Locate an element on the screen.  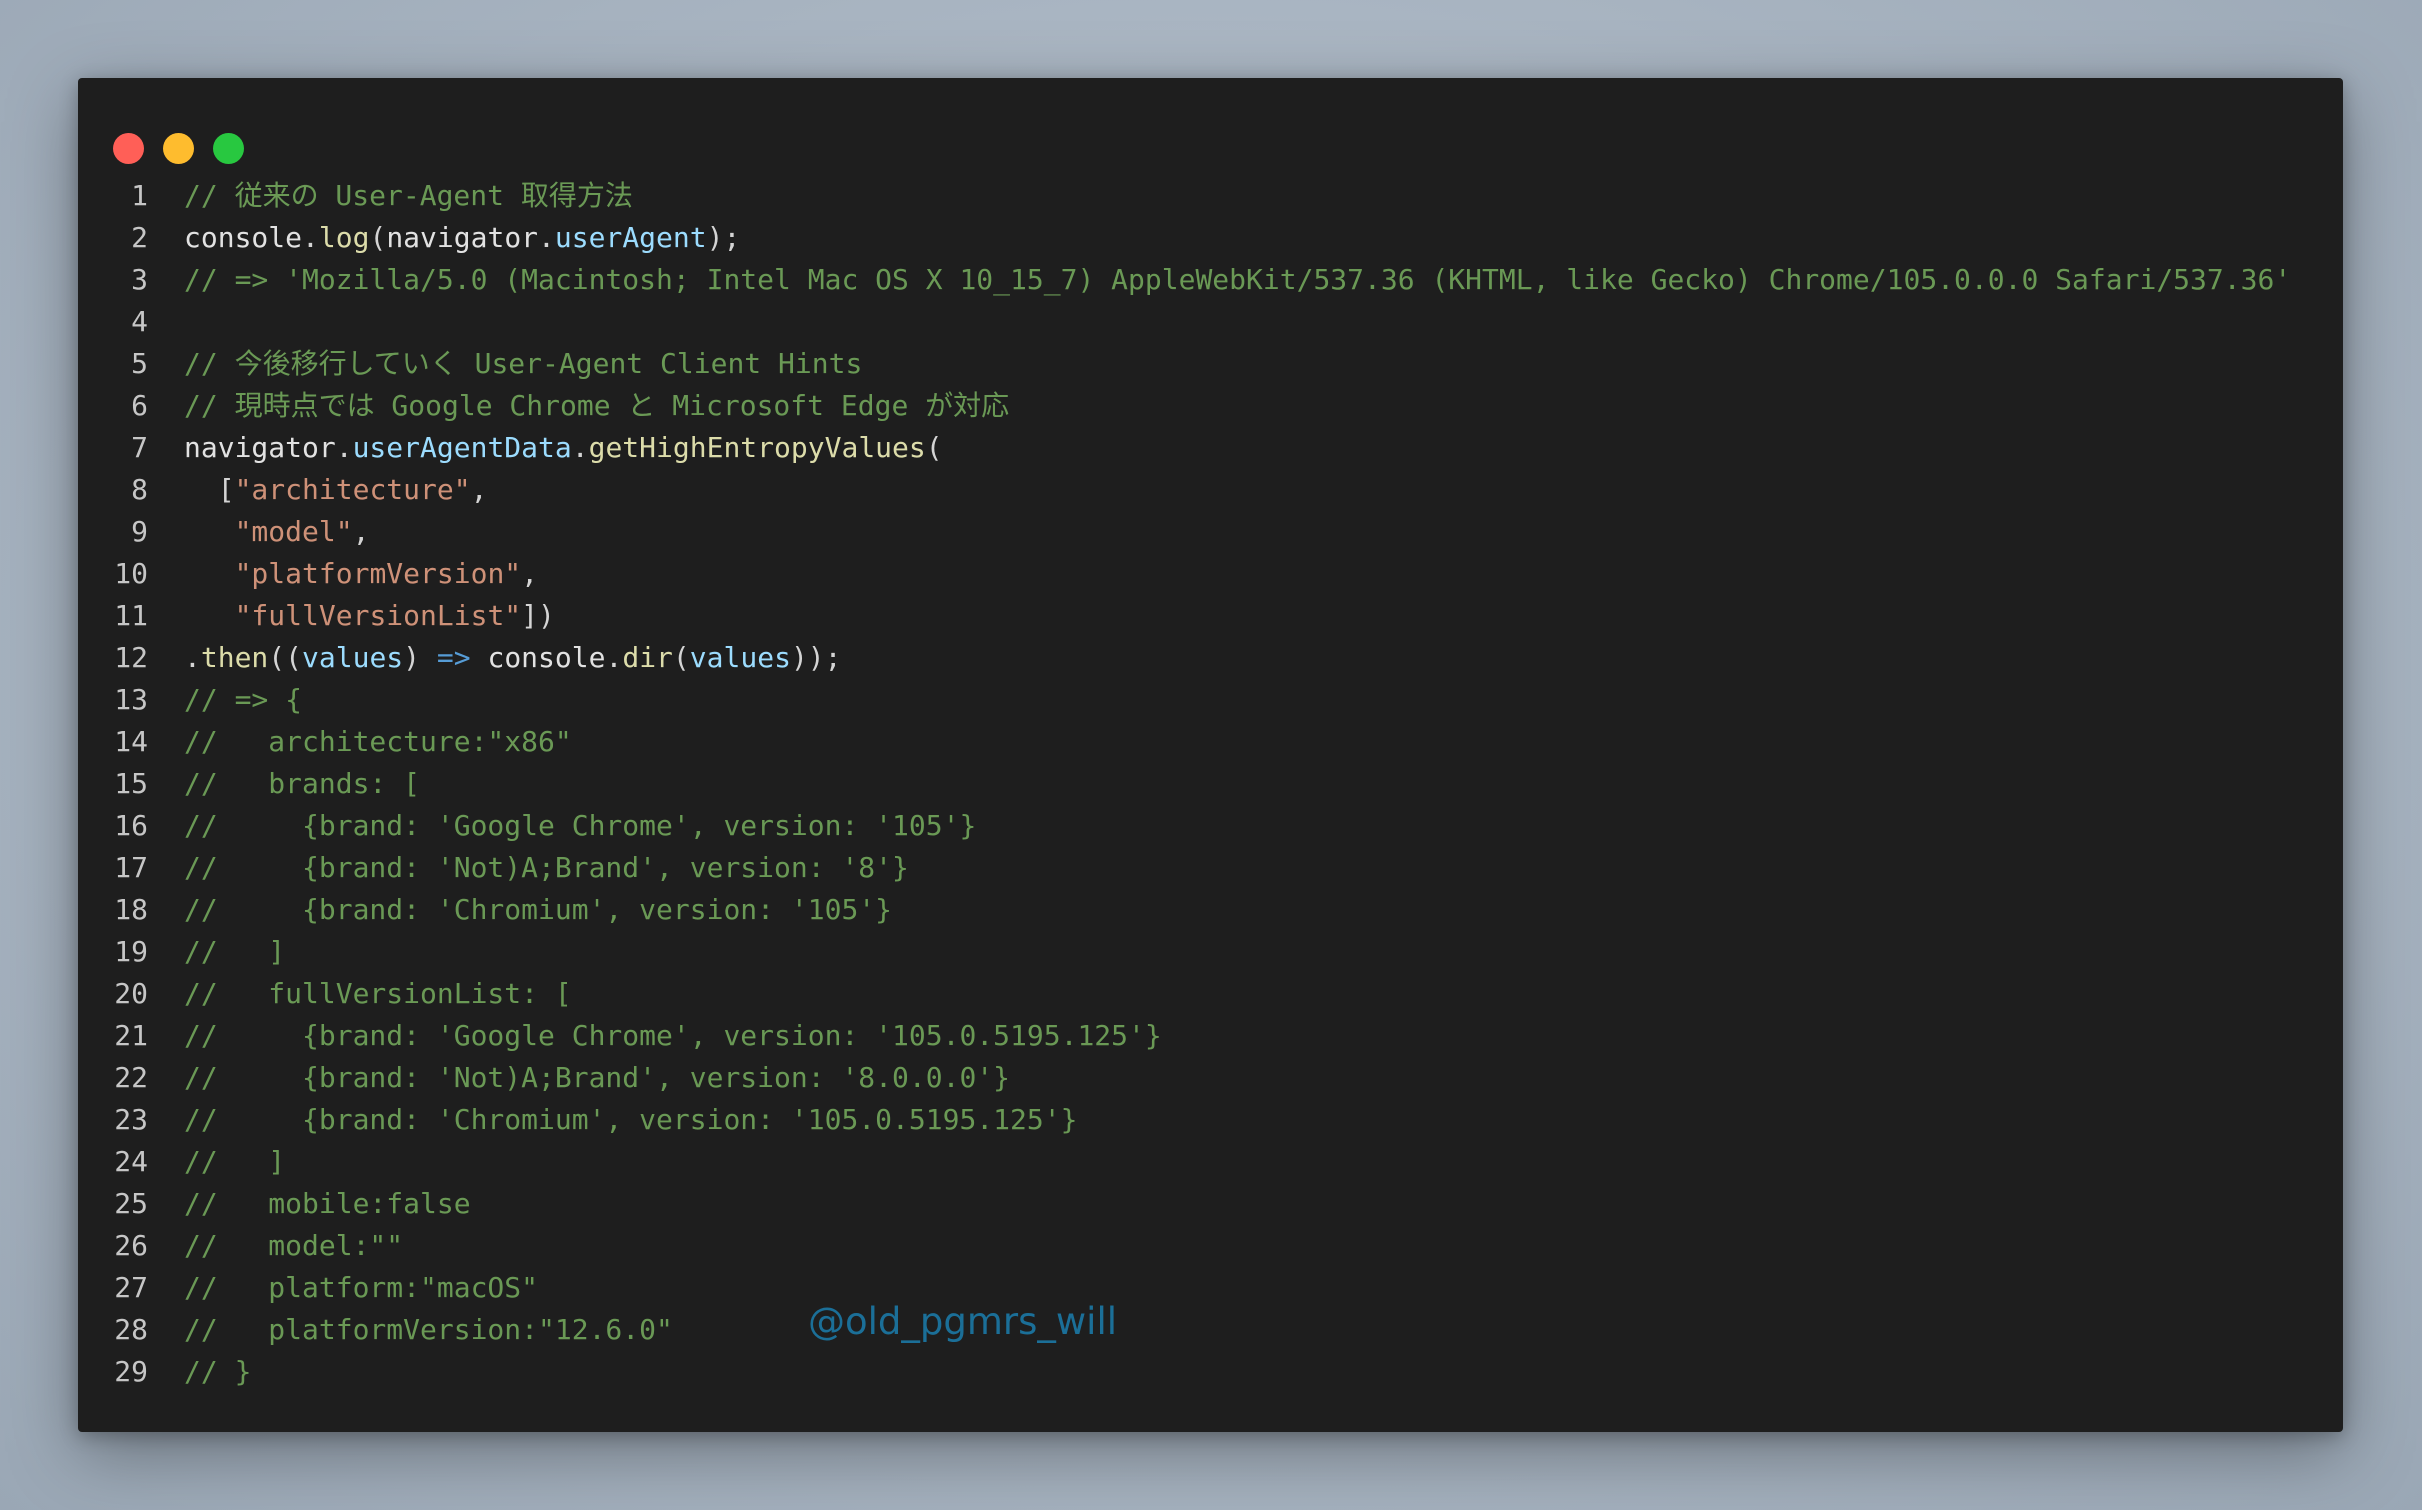
code-line: 11 "fullVersionList"]) is located at coordinates (1210, 616).